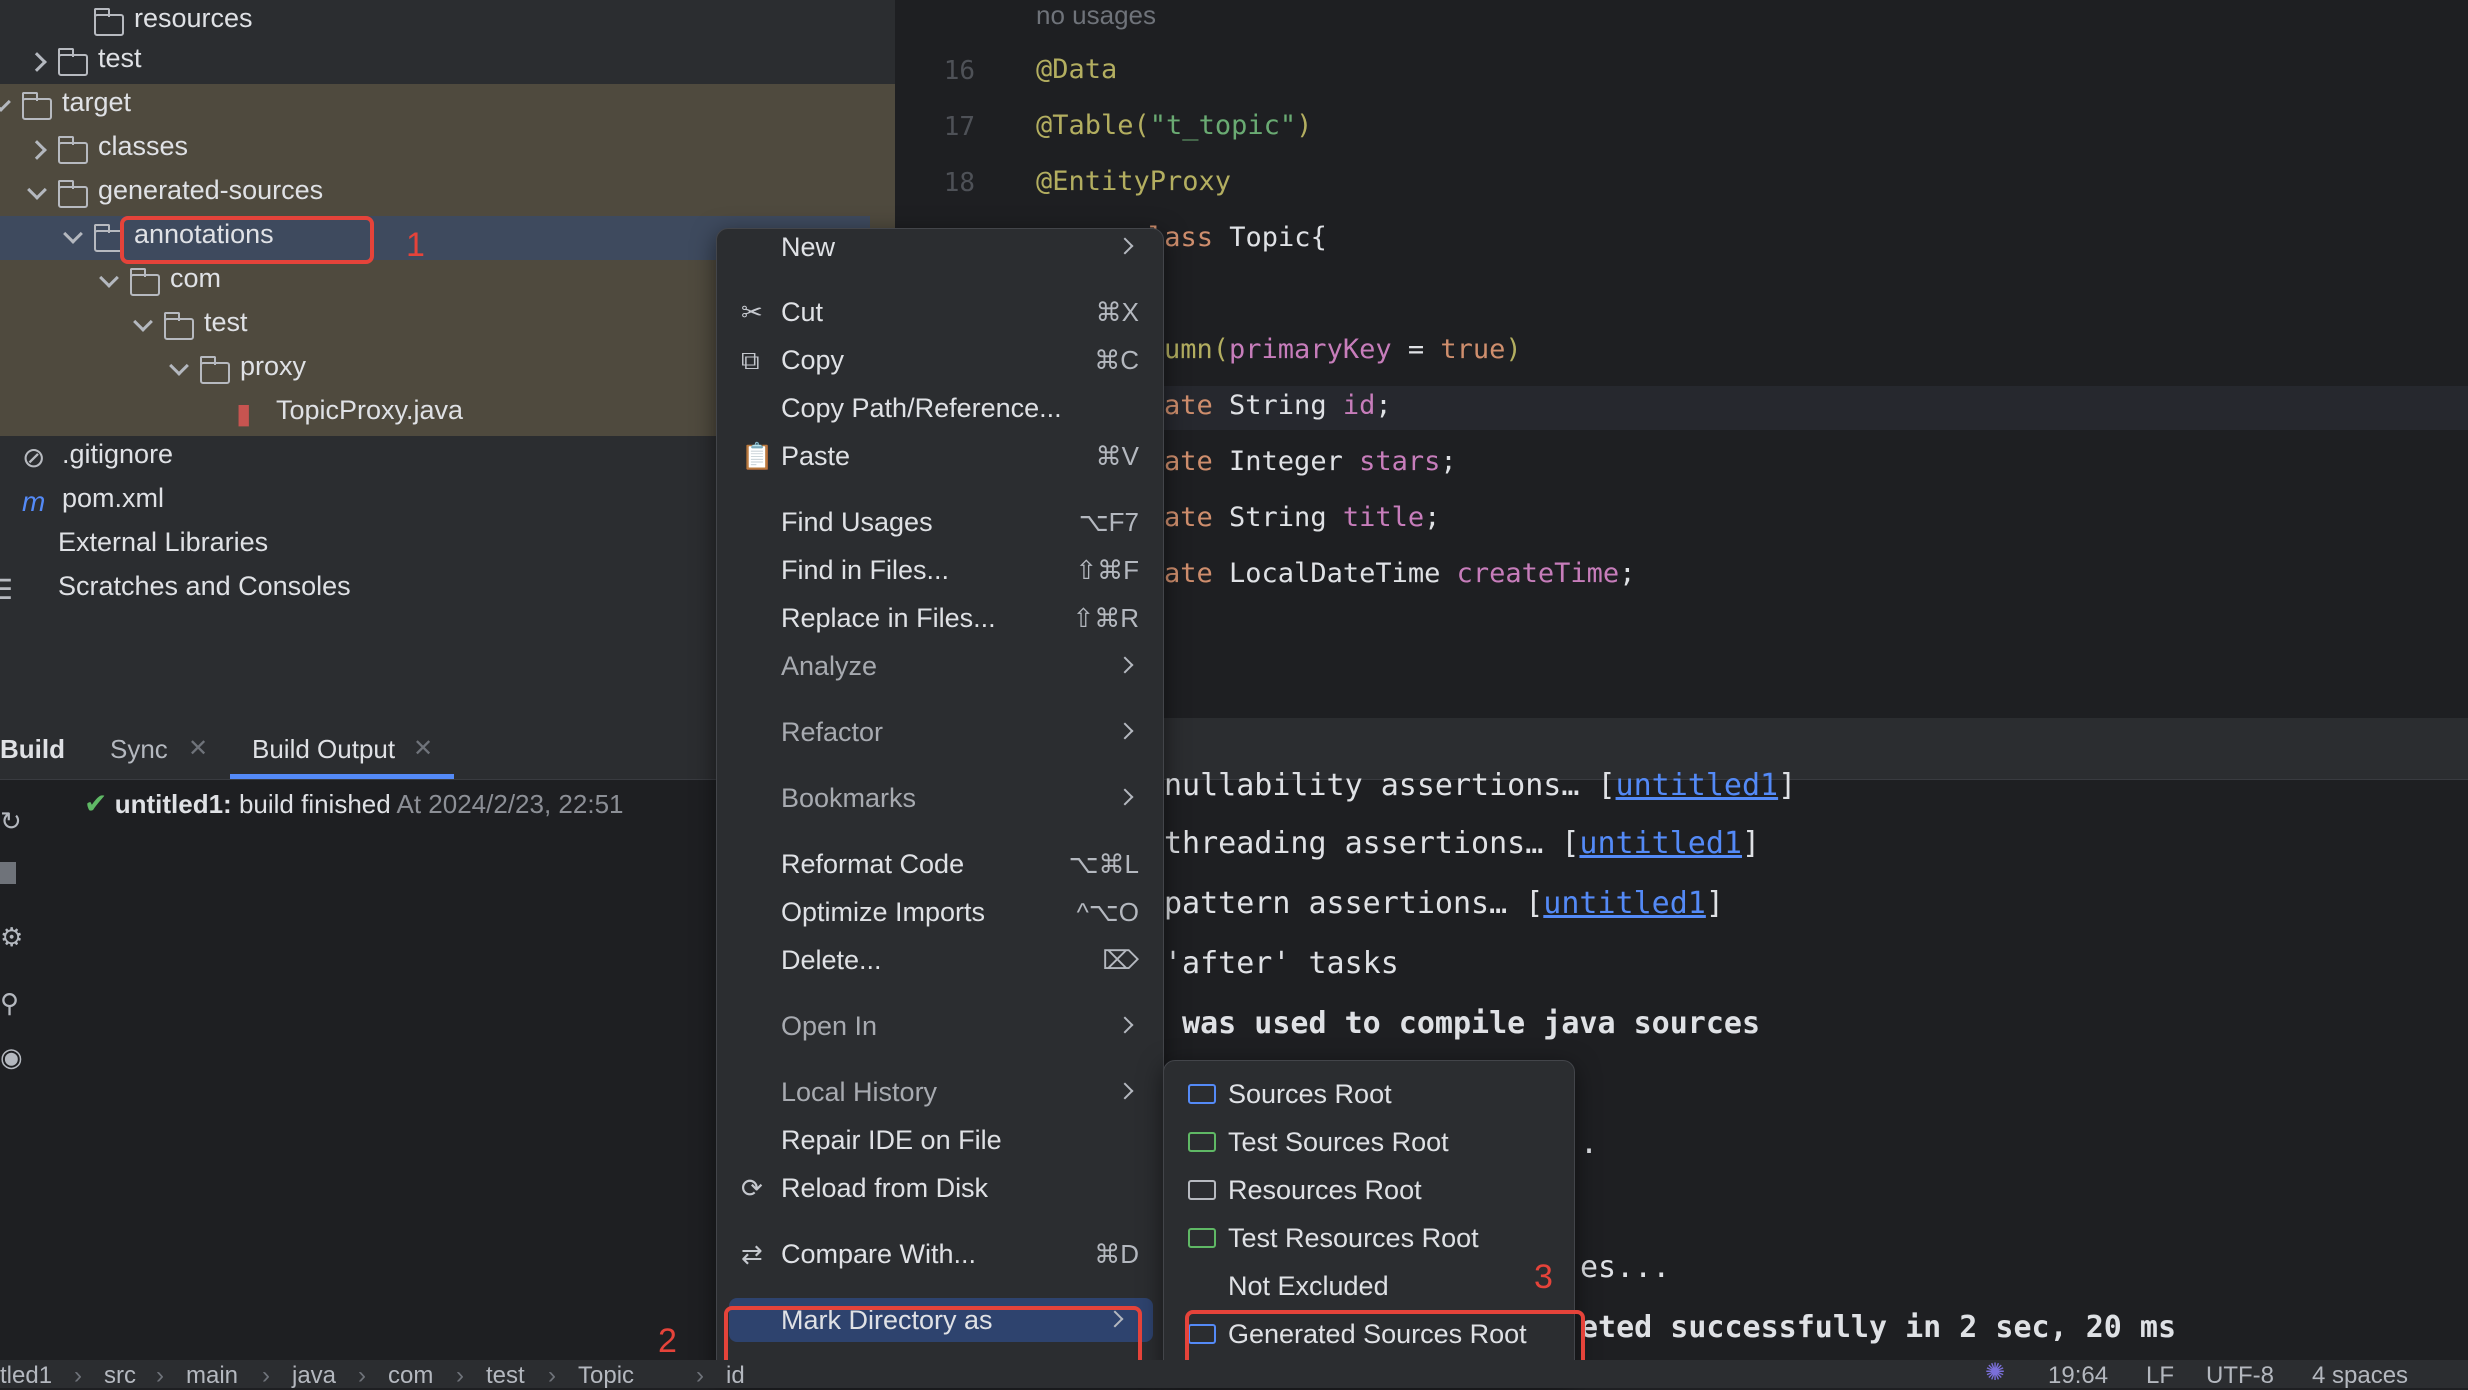  I want to click on breadcrumb-item: src, so click(120, 1376).